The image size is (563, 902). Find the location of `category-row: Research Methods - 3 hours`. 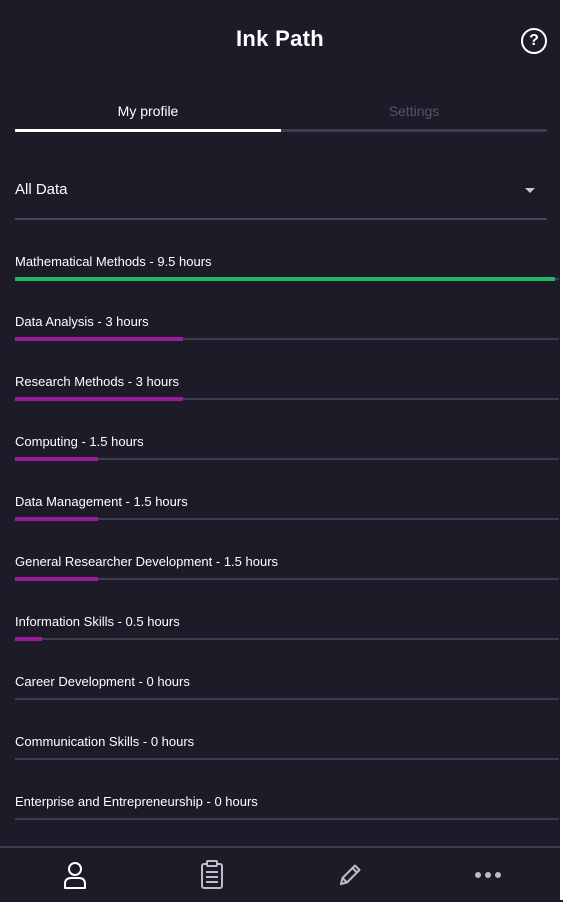

category-row: Research Methods - 3 hours is located at coordinates (287, 390).